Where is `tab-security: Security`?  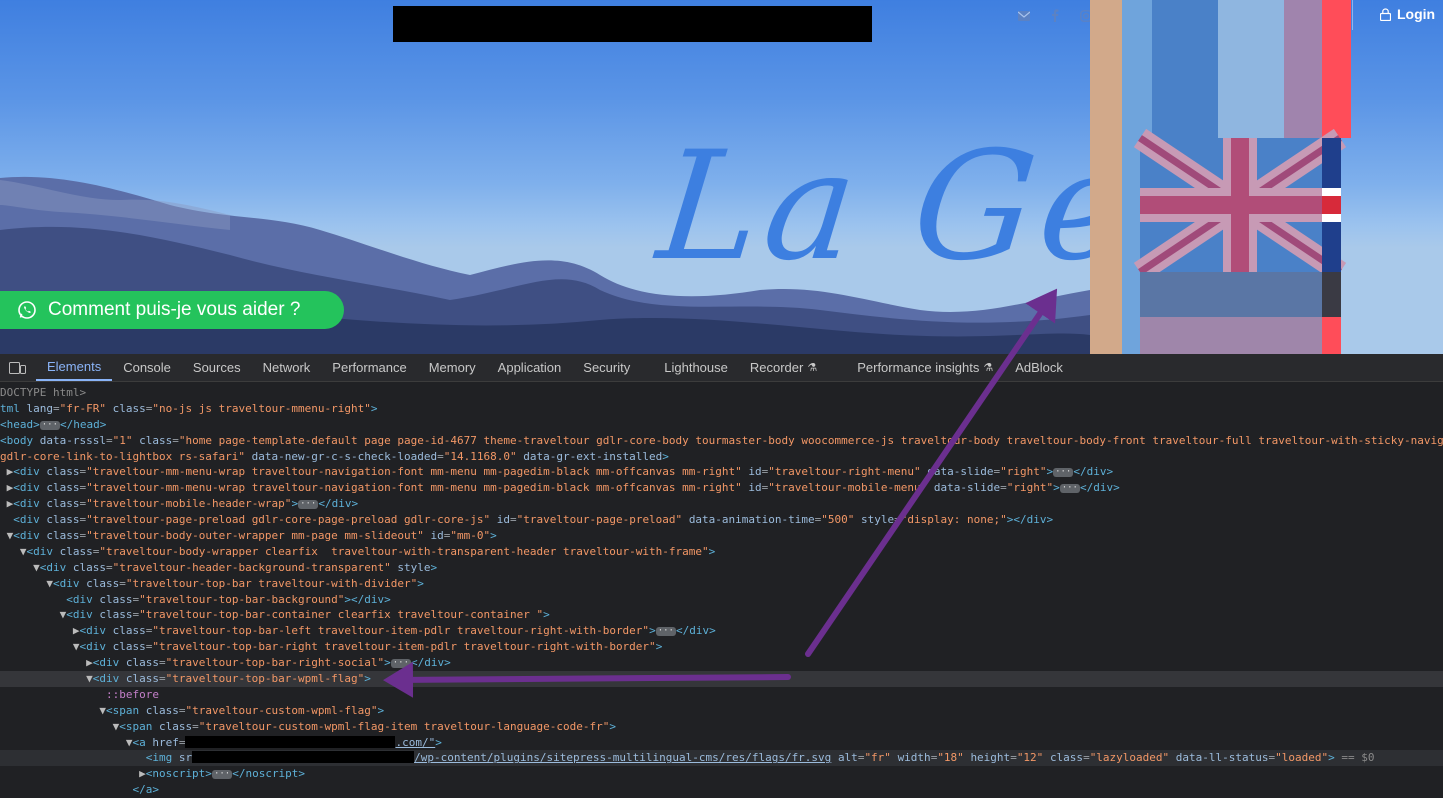 tab-security: Security is located at coordinates (606, 367).